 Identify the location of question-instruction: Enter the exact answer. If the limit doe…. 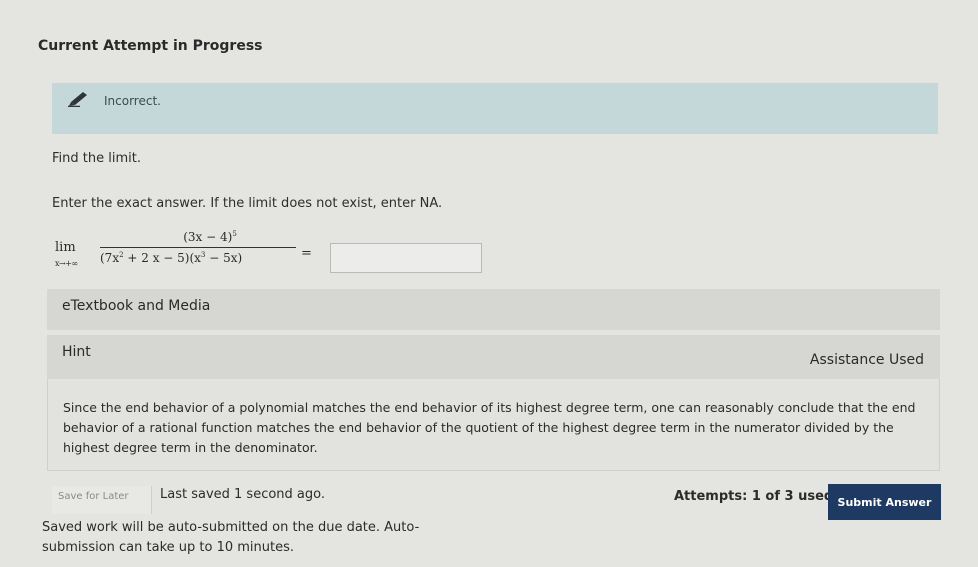
(247, 203).